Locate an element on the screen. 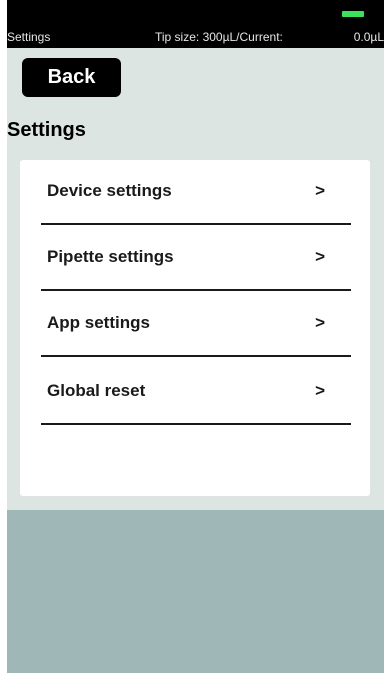  menu-item-label: Global reset is located at coordinates (96, 390).